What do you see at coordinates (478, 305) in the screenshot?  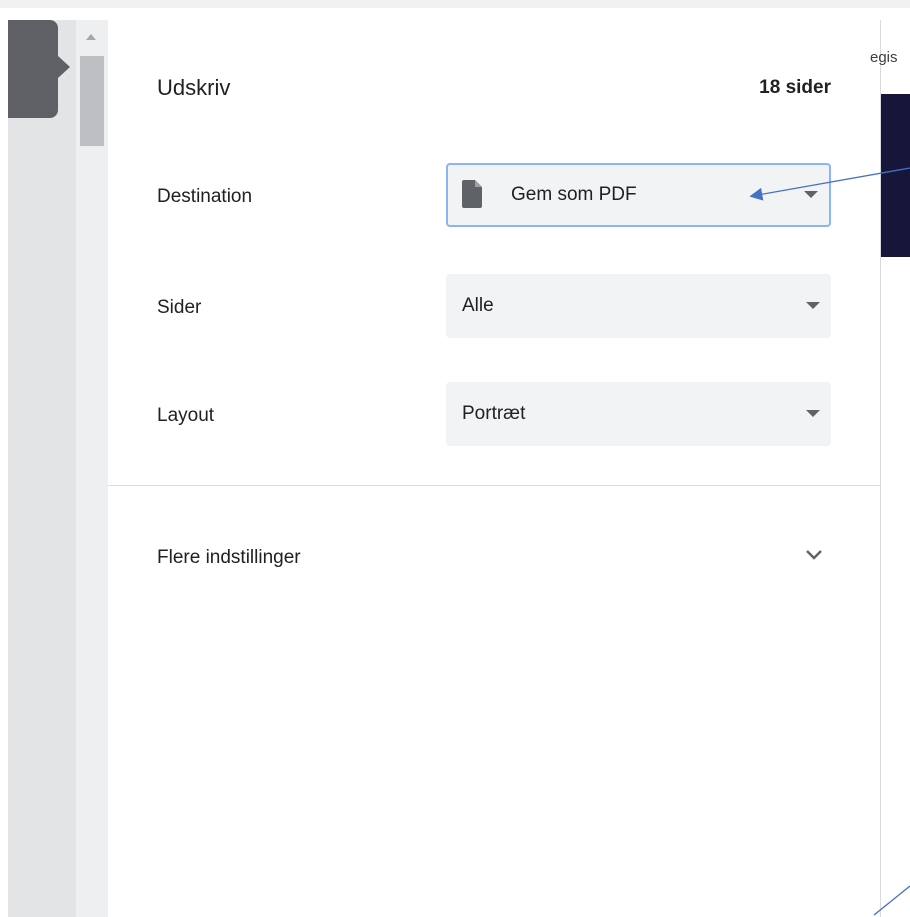 I see `pages-value: Alle` at bounding box center [478, 305].